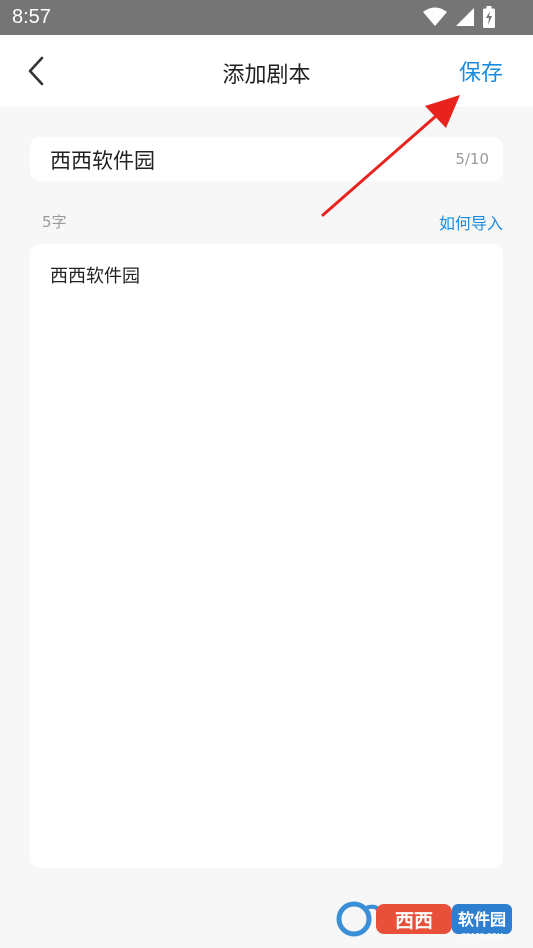 The height and width of the screenshot is (948, 533). What do you see at coordinates (266, 17) in the screenshot?
I see `status-bar: 8:57` at bounding box center [266, 17].